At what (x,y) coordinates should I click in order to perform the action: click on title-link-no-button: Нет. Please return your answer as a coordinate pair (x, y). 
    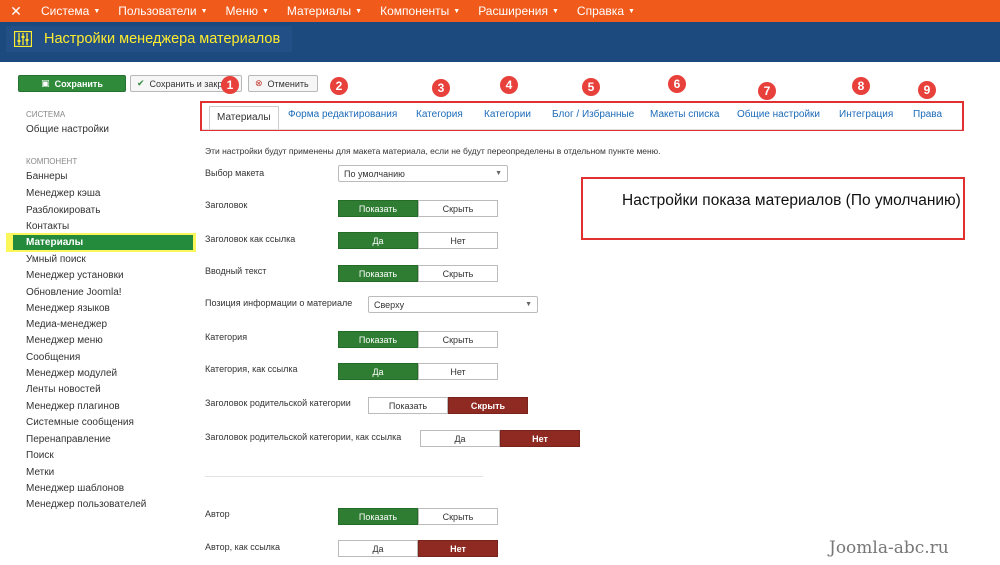
    Looking at the image, I should click on (458, 240).